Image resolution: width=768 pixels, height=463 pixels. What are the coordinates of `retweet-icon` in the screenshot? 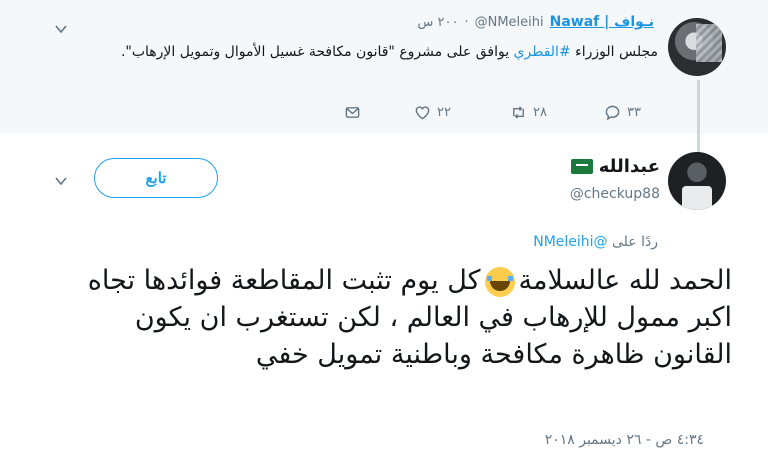 It's located at (518, 112).